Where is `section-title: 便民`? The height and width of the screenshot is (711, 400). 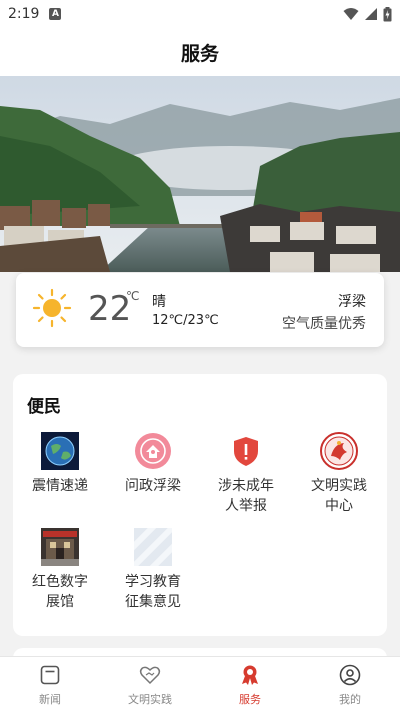
section-title: 便民 is located at coordinates (44, 407).